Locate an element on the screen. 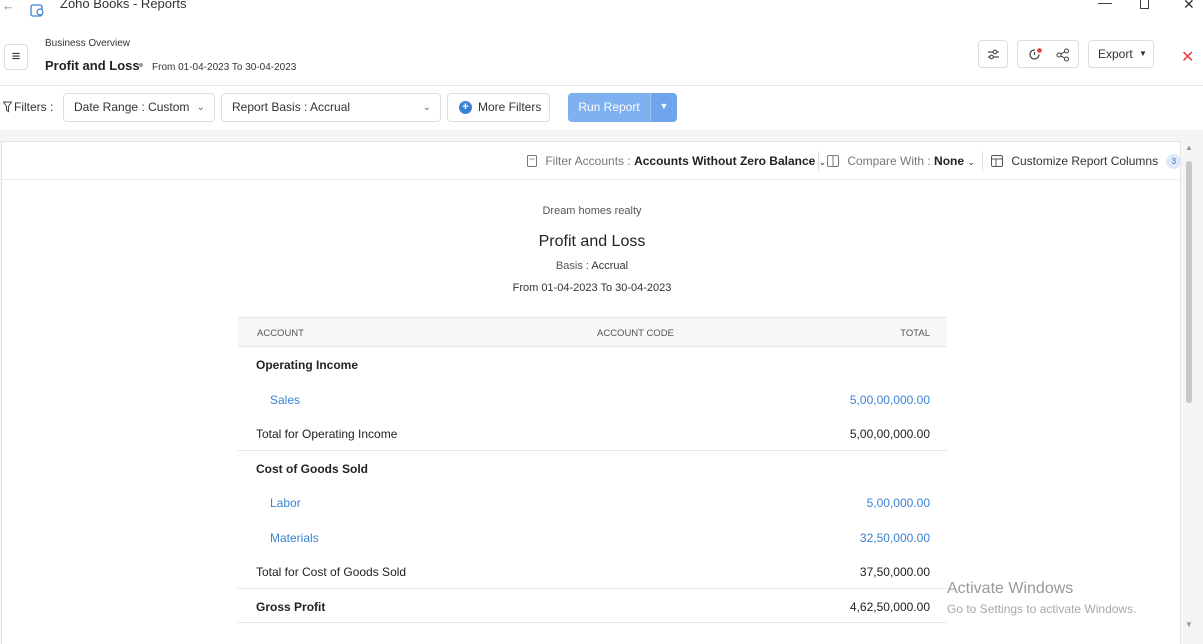  account-link: Labor is located at coordinates (285, 503).